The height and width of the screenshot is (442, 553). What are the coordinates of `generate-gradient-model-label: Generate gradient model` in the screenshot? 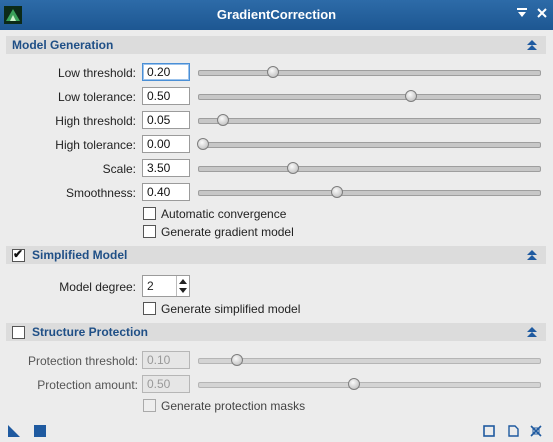 It's located at (227, 232).